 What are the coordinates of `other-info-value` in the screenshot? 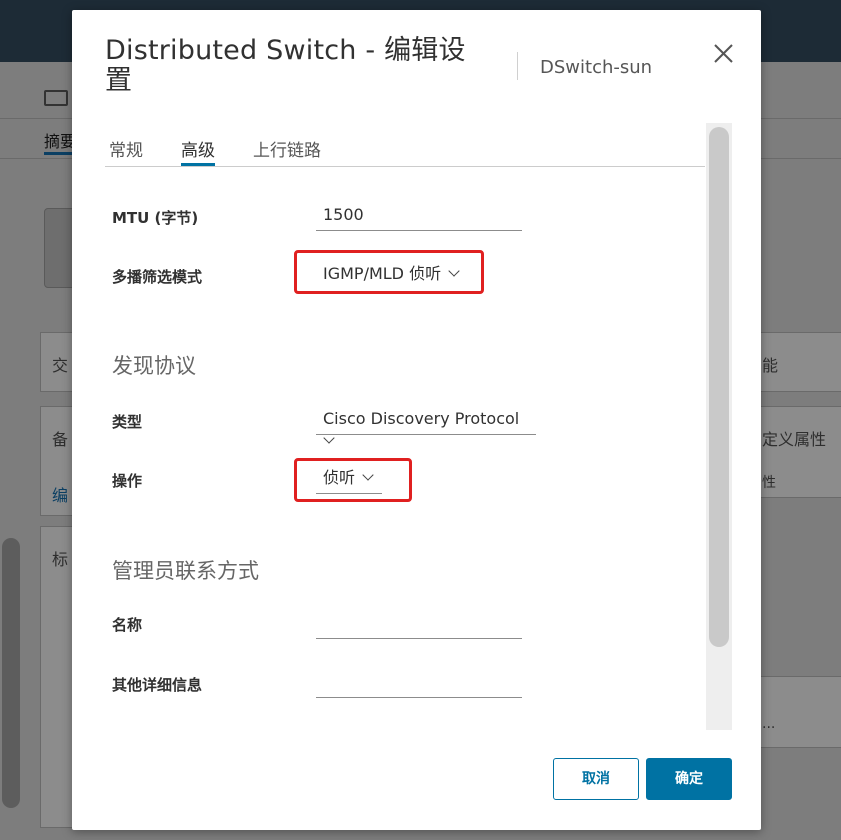 It's located at (319, 681).